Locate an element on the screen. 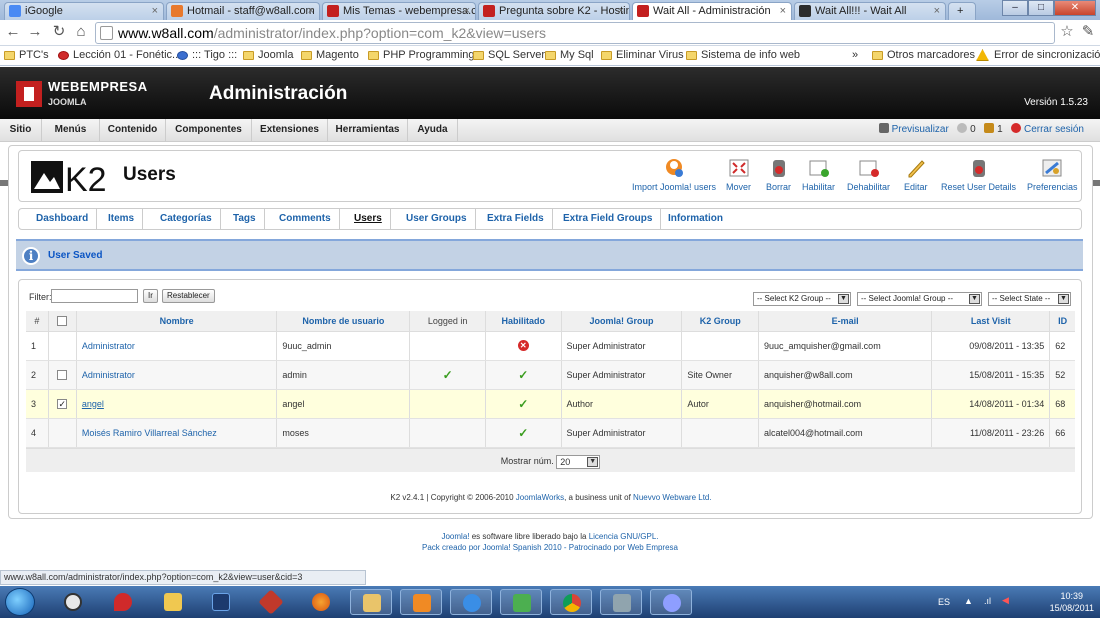  minimize-icon: ‒ is located at coordinates (1015, 8).